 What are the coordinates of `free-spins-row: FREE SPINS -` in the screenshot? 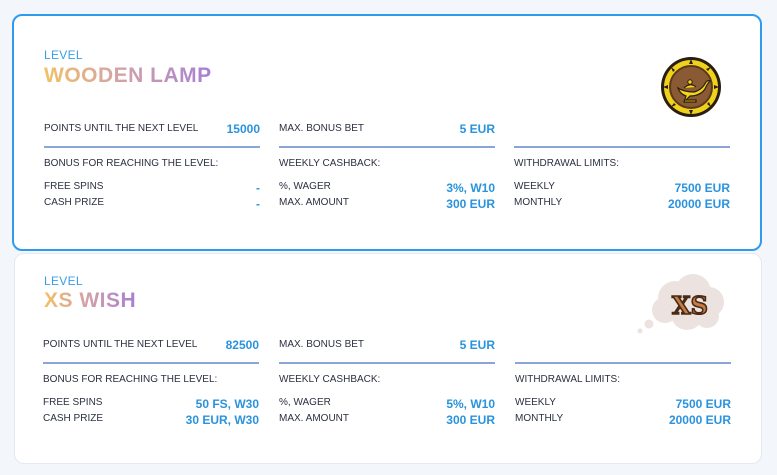 It's located at (152, 189).